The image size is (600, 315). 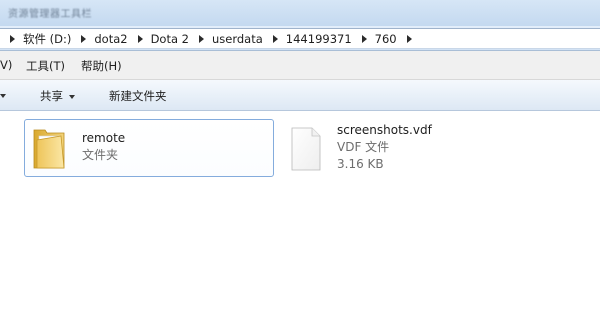 I want to click on breadcrumb-item-760: 760, so click(x=386, y=39).